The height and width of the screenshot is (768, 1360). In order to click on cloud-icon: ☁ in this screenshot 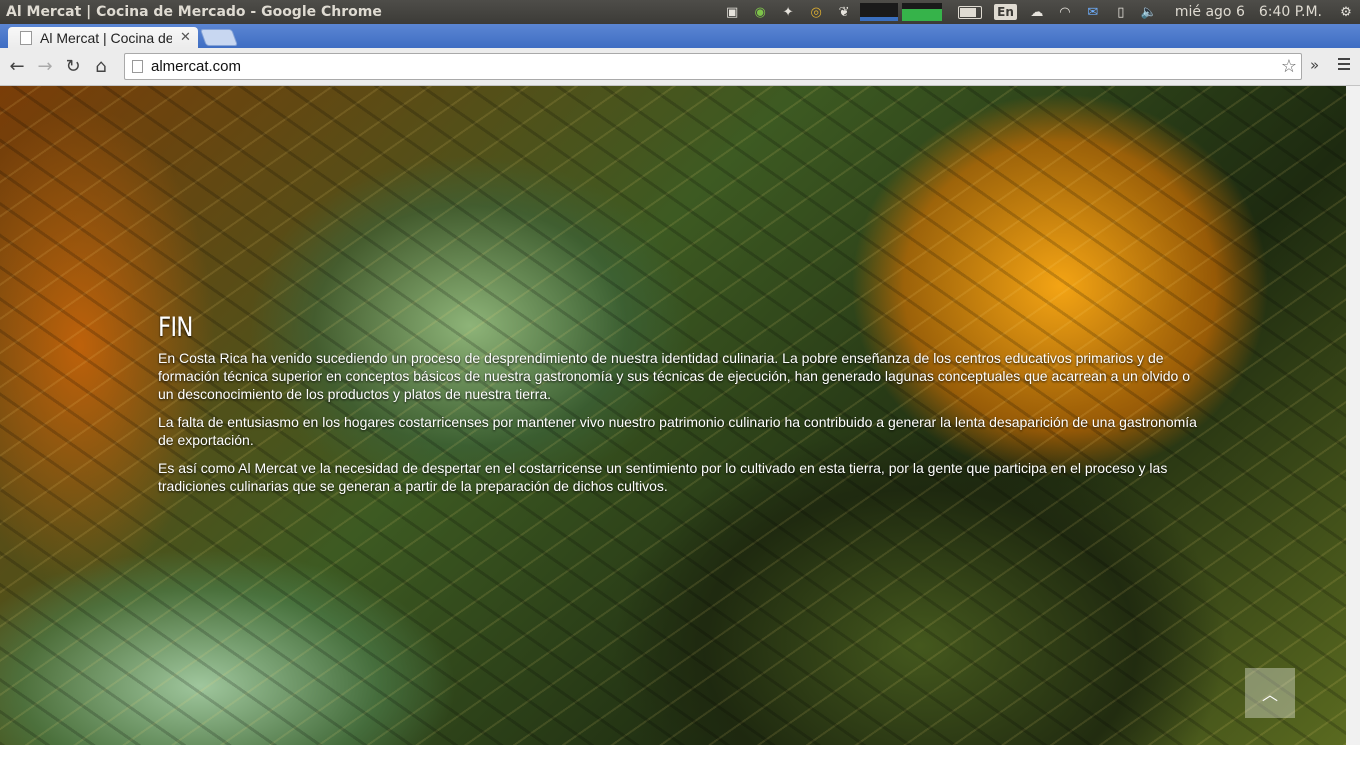, I will do `click(1037, 12)`.